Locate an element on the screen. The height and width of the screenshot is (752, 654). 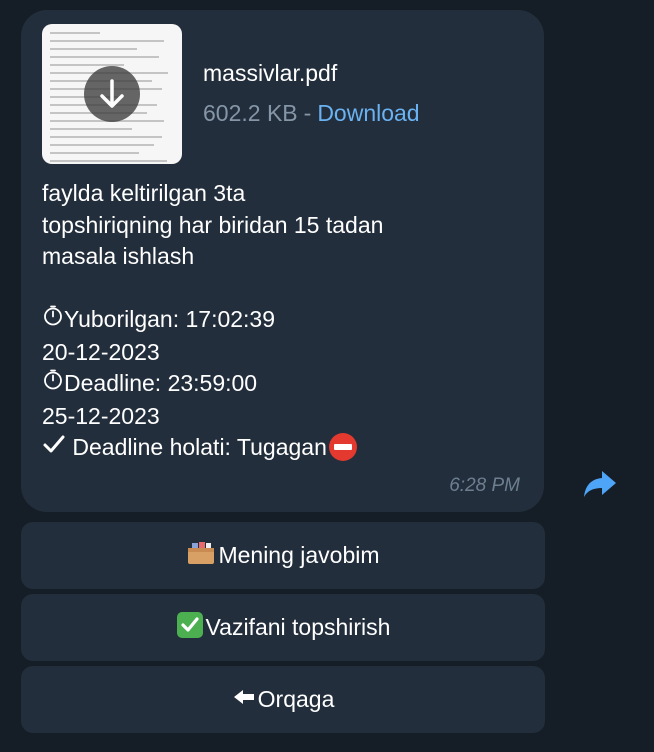
message-time: 6:28 PM is located at coordinates (484, 485).